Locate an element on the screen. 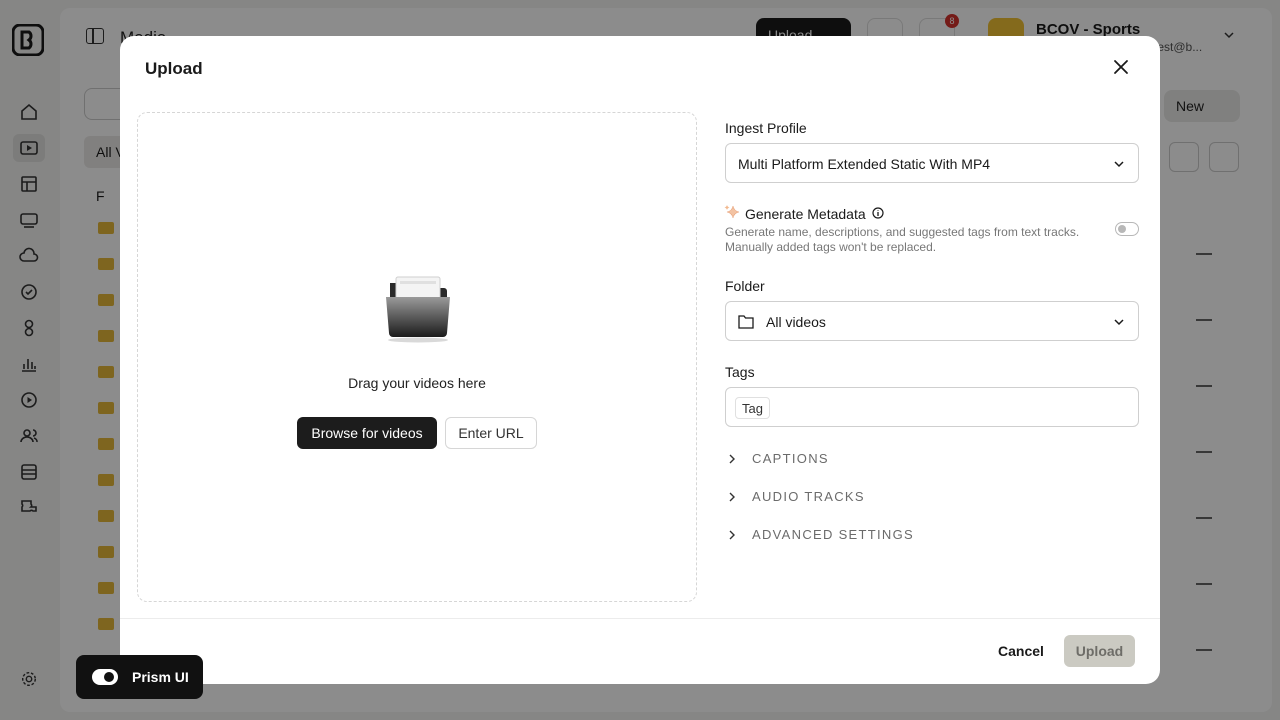  ingest-profile-value: Multi Platform Extended Static With MP4 is located at coordinates (864, 164).